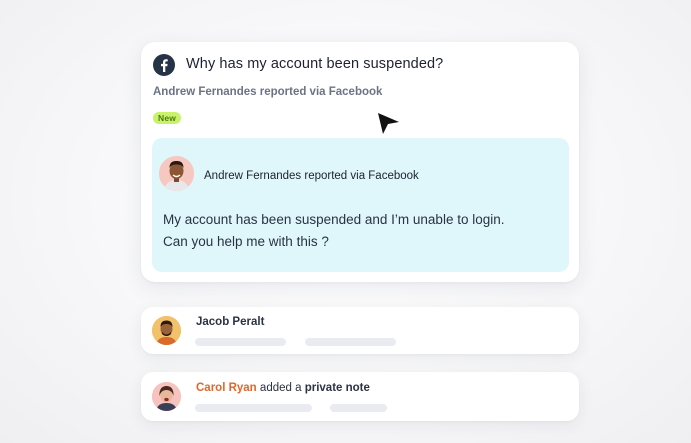 Image resolution: width=691 pixels, height=443 pixels. I want to click on activity-action-bold: private note, so click(337, 388).